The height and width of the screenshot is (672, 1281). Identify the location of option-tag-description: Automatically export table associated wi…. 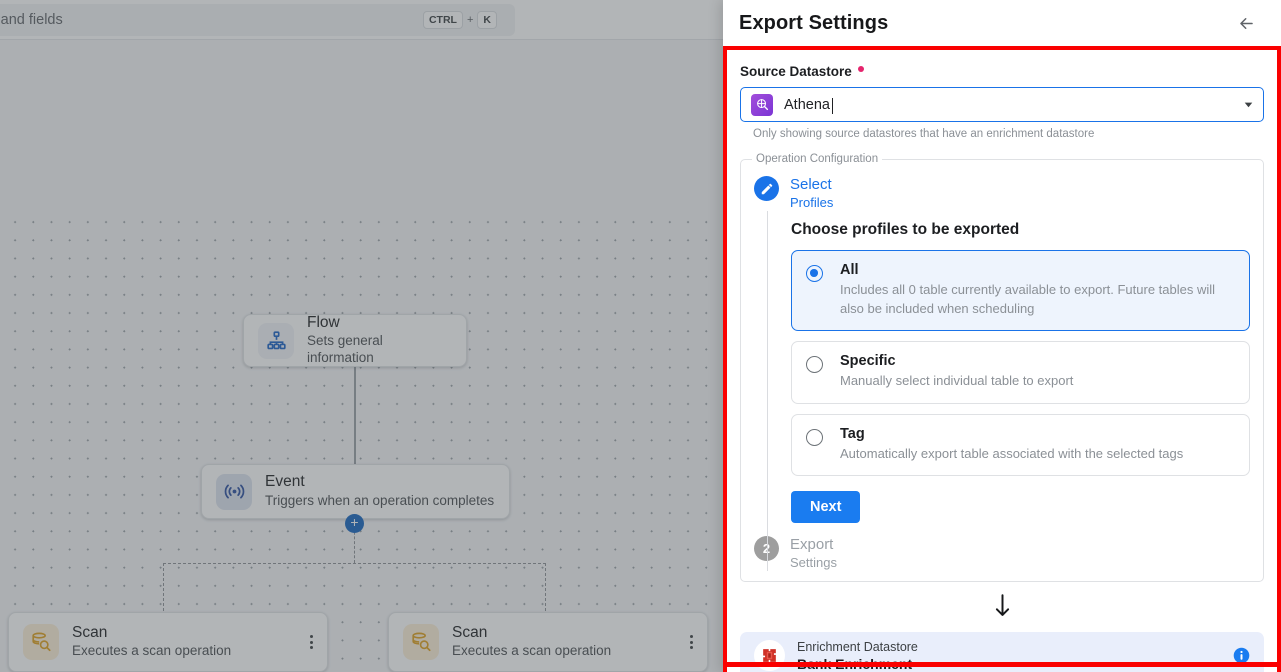
(1012, 453).